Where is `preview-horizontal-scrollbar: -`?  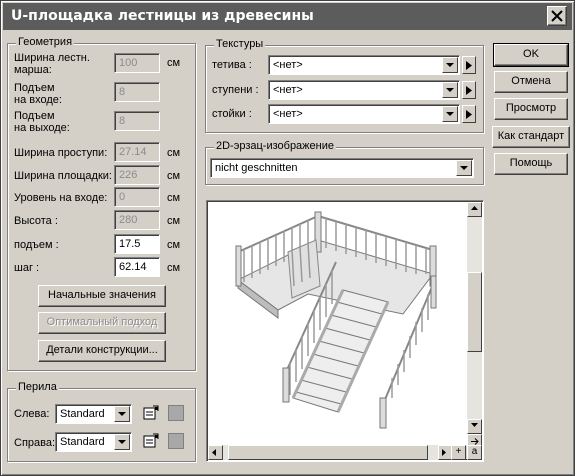 preview-horizontal-scrollbar: - is located at coordinates (338, 452).